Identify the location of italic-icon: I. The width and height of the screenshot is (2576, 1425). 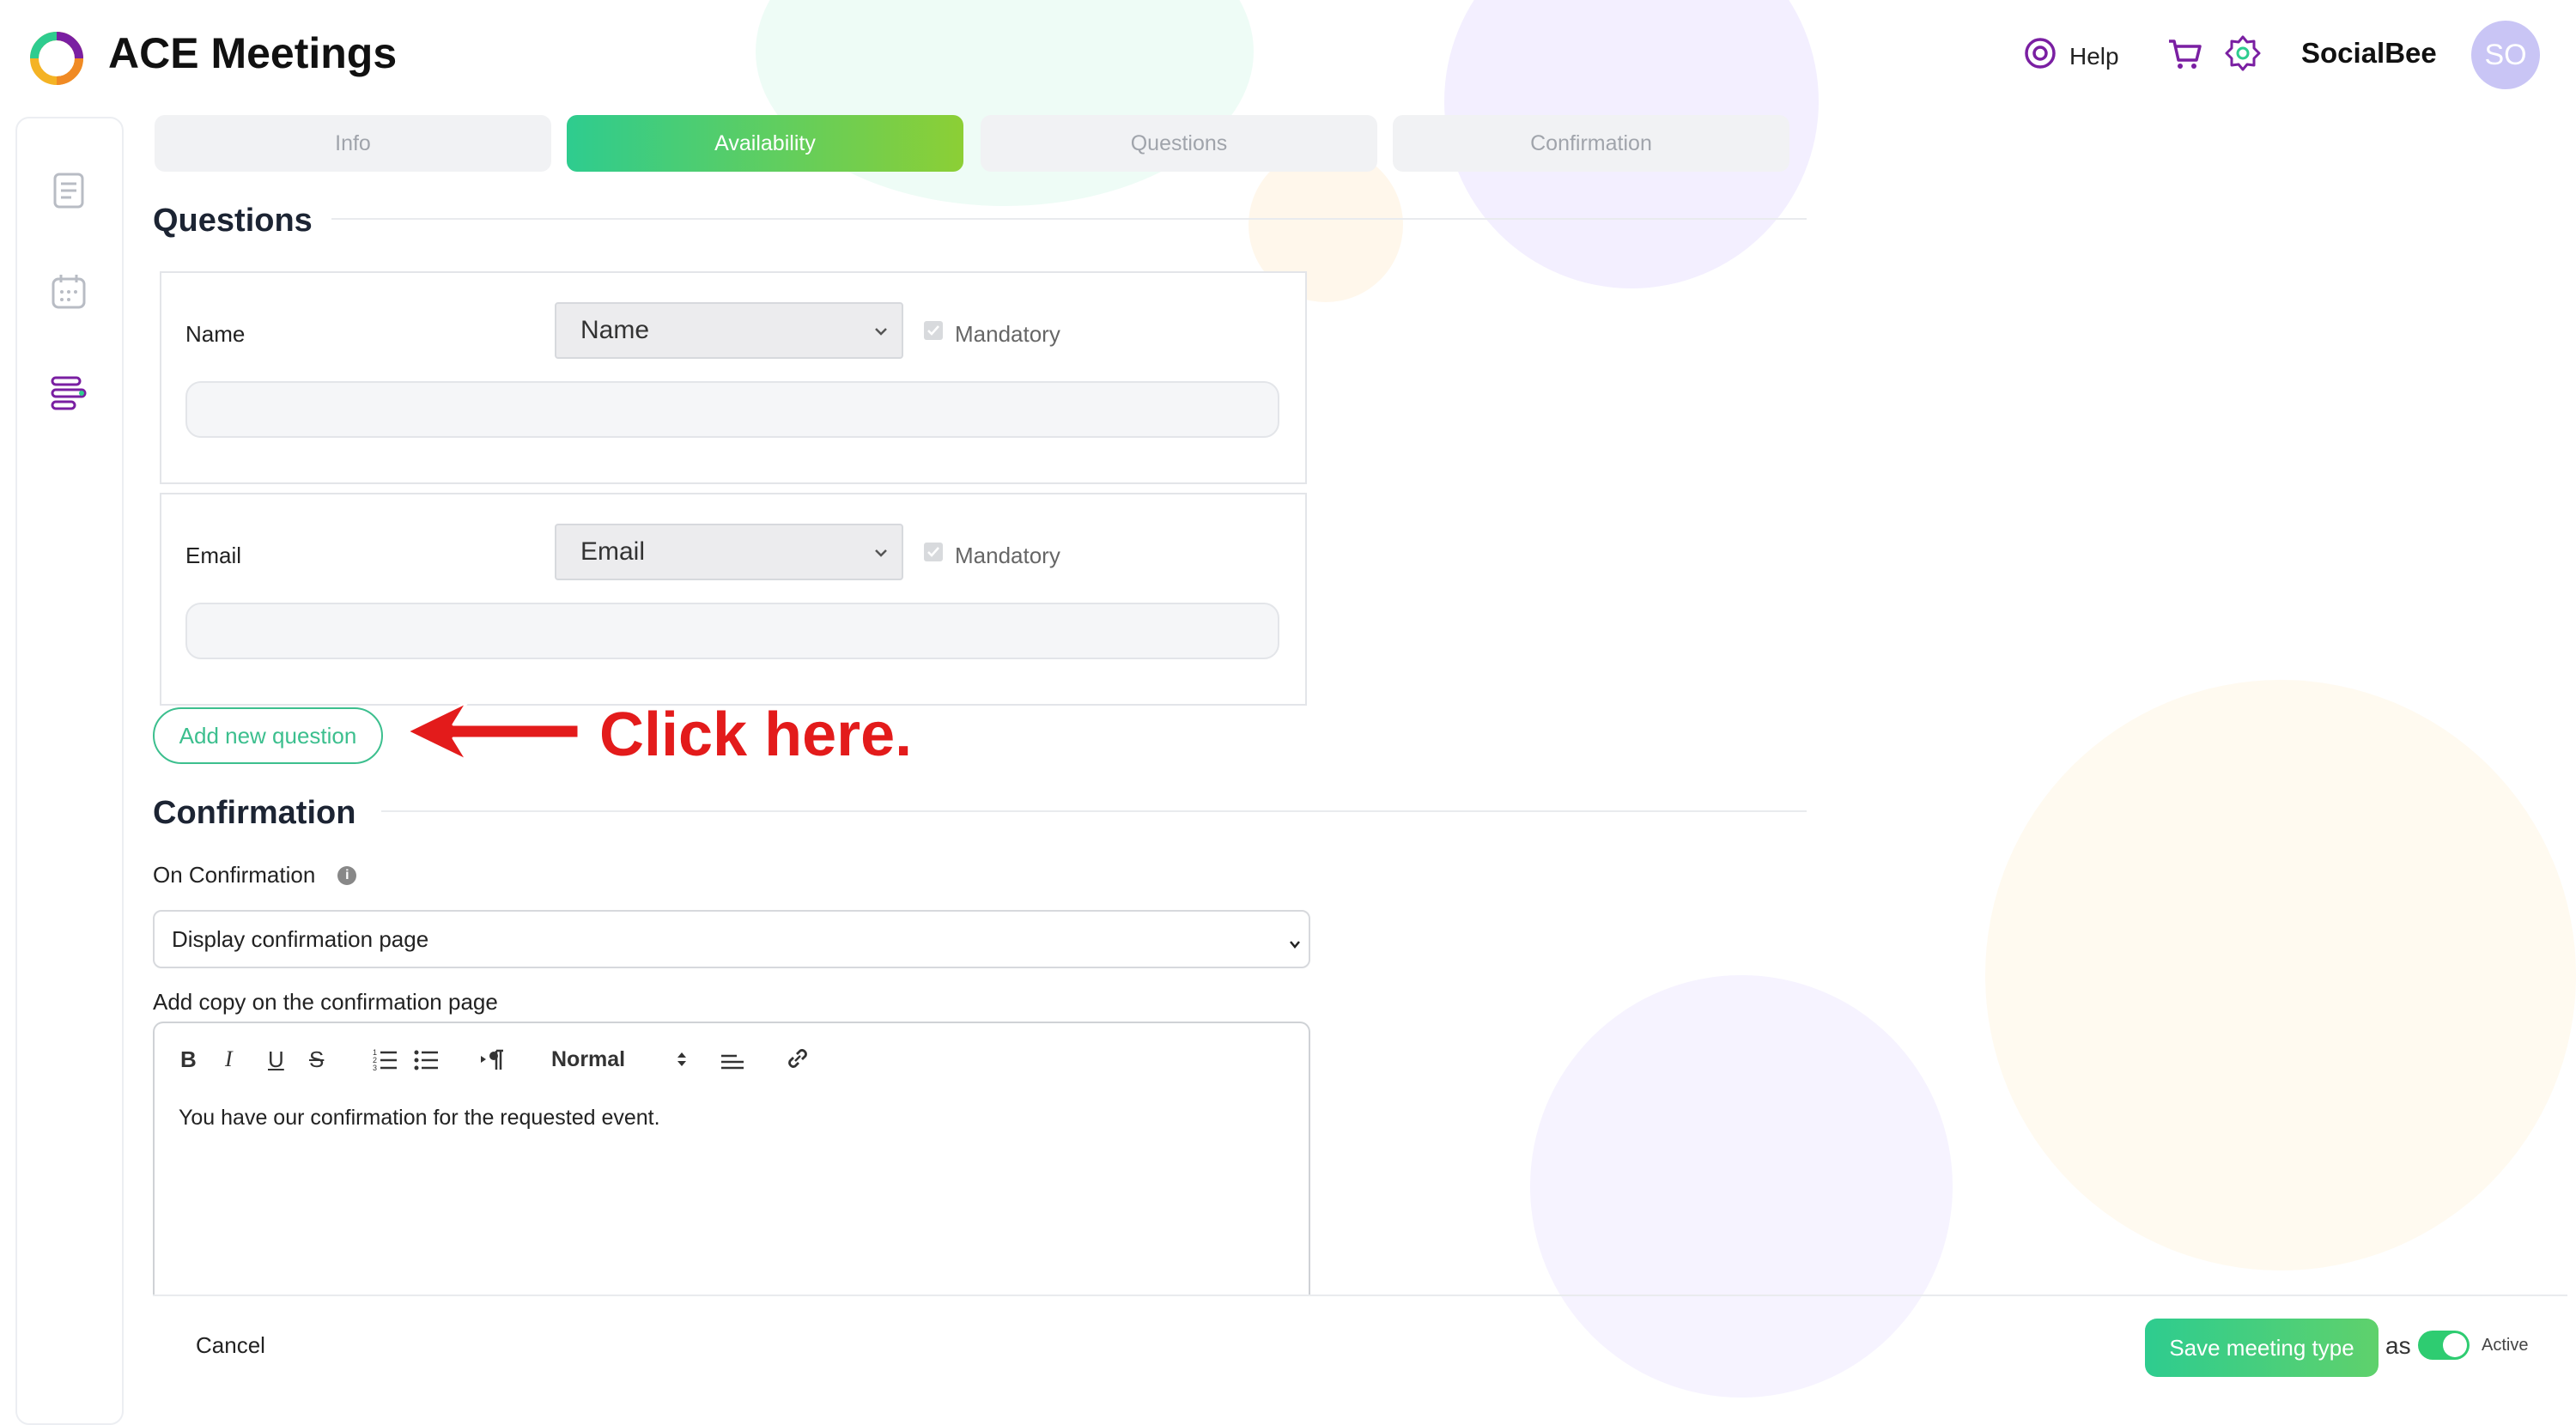
(229, 1060).